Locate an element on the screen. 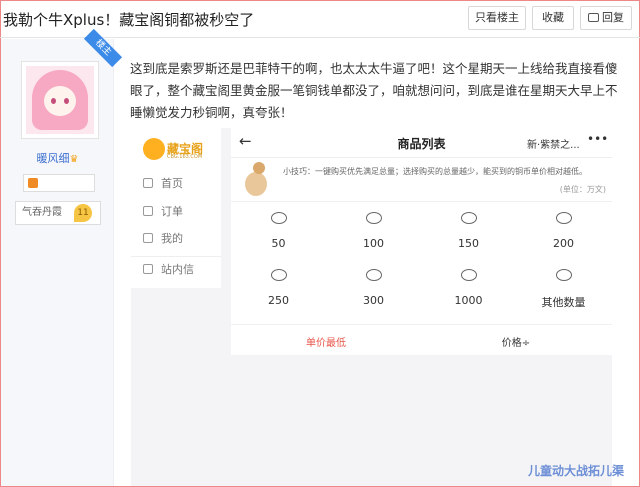 This screenshot has width=640, height=487. sort-bar: 单价最低 价格÷ is located at coordinates (421, 339).